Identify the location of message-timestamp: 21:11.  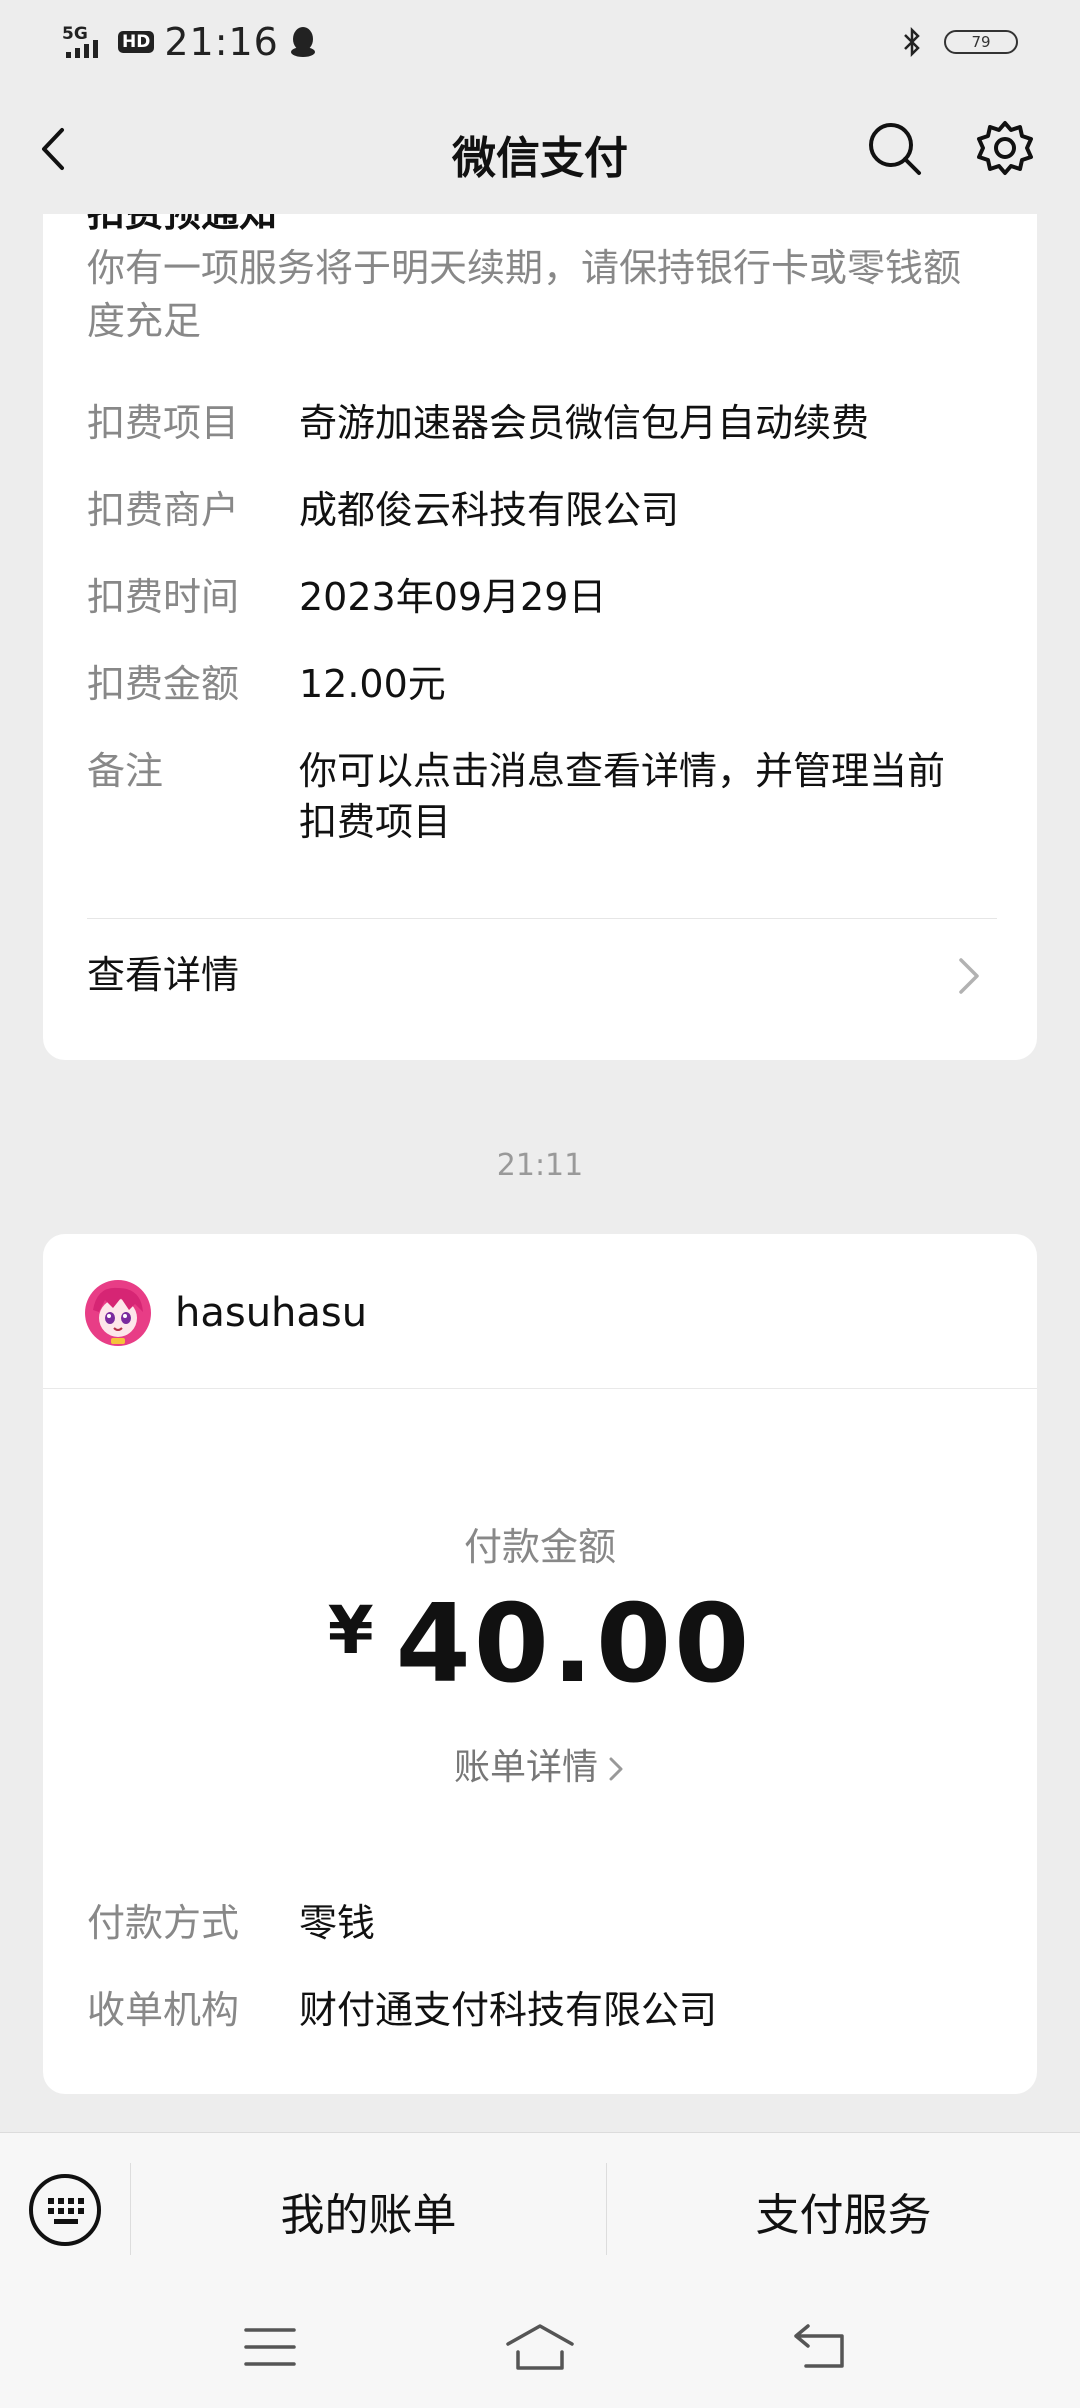
(540, 1165).